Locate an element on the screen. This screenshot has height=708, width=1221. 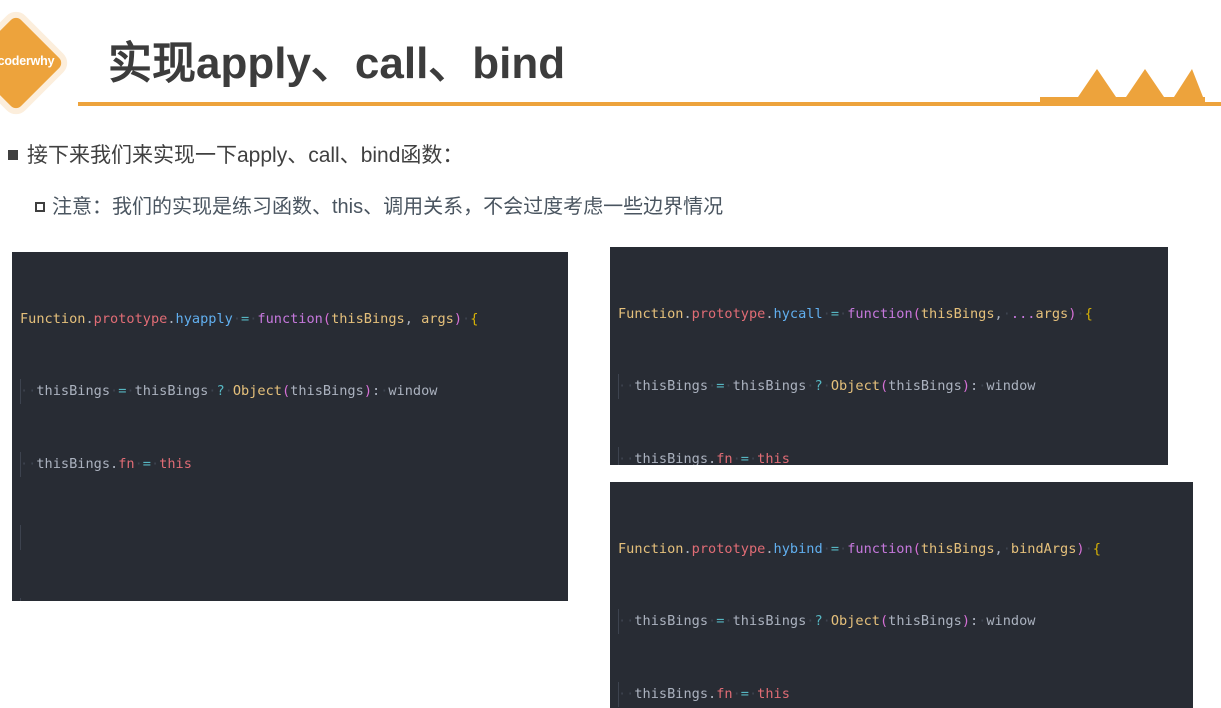
hollow-square-icon is located at coordinates (40, 207).